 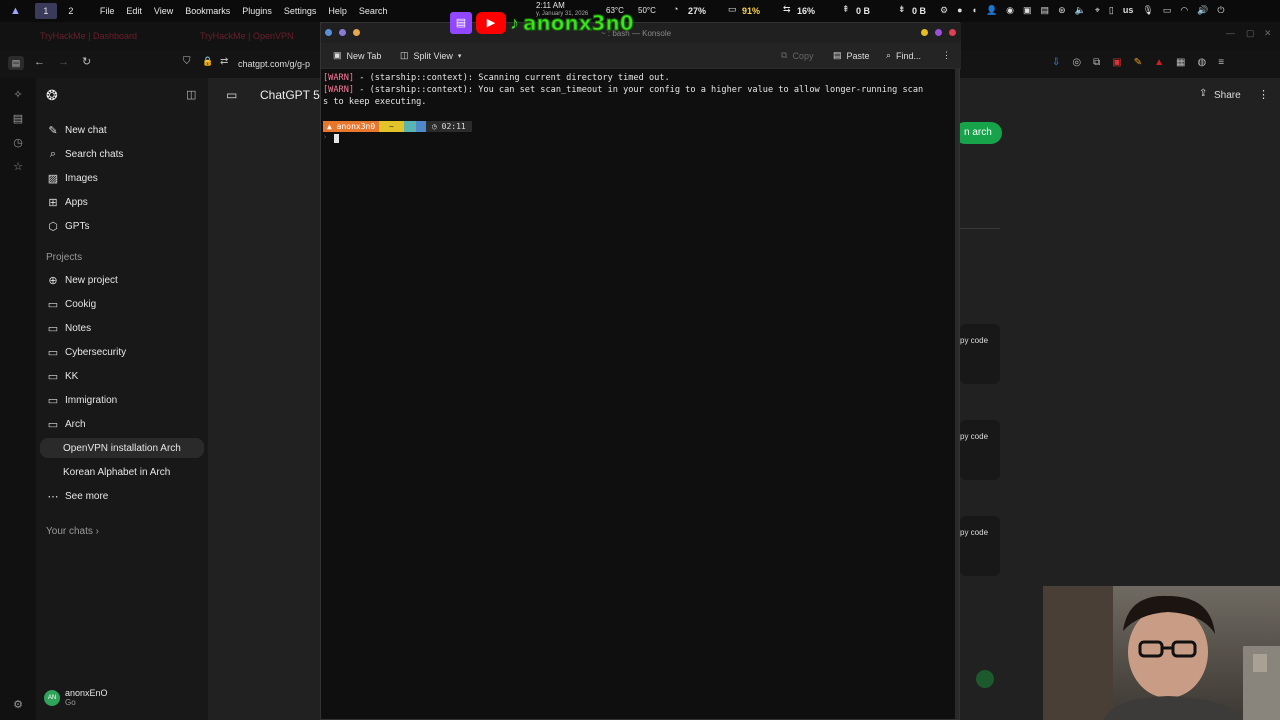 I want to click on extension-icon: ▣, so click(x=1116, y=62).